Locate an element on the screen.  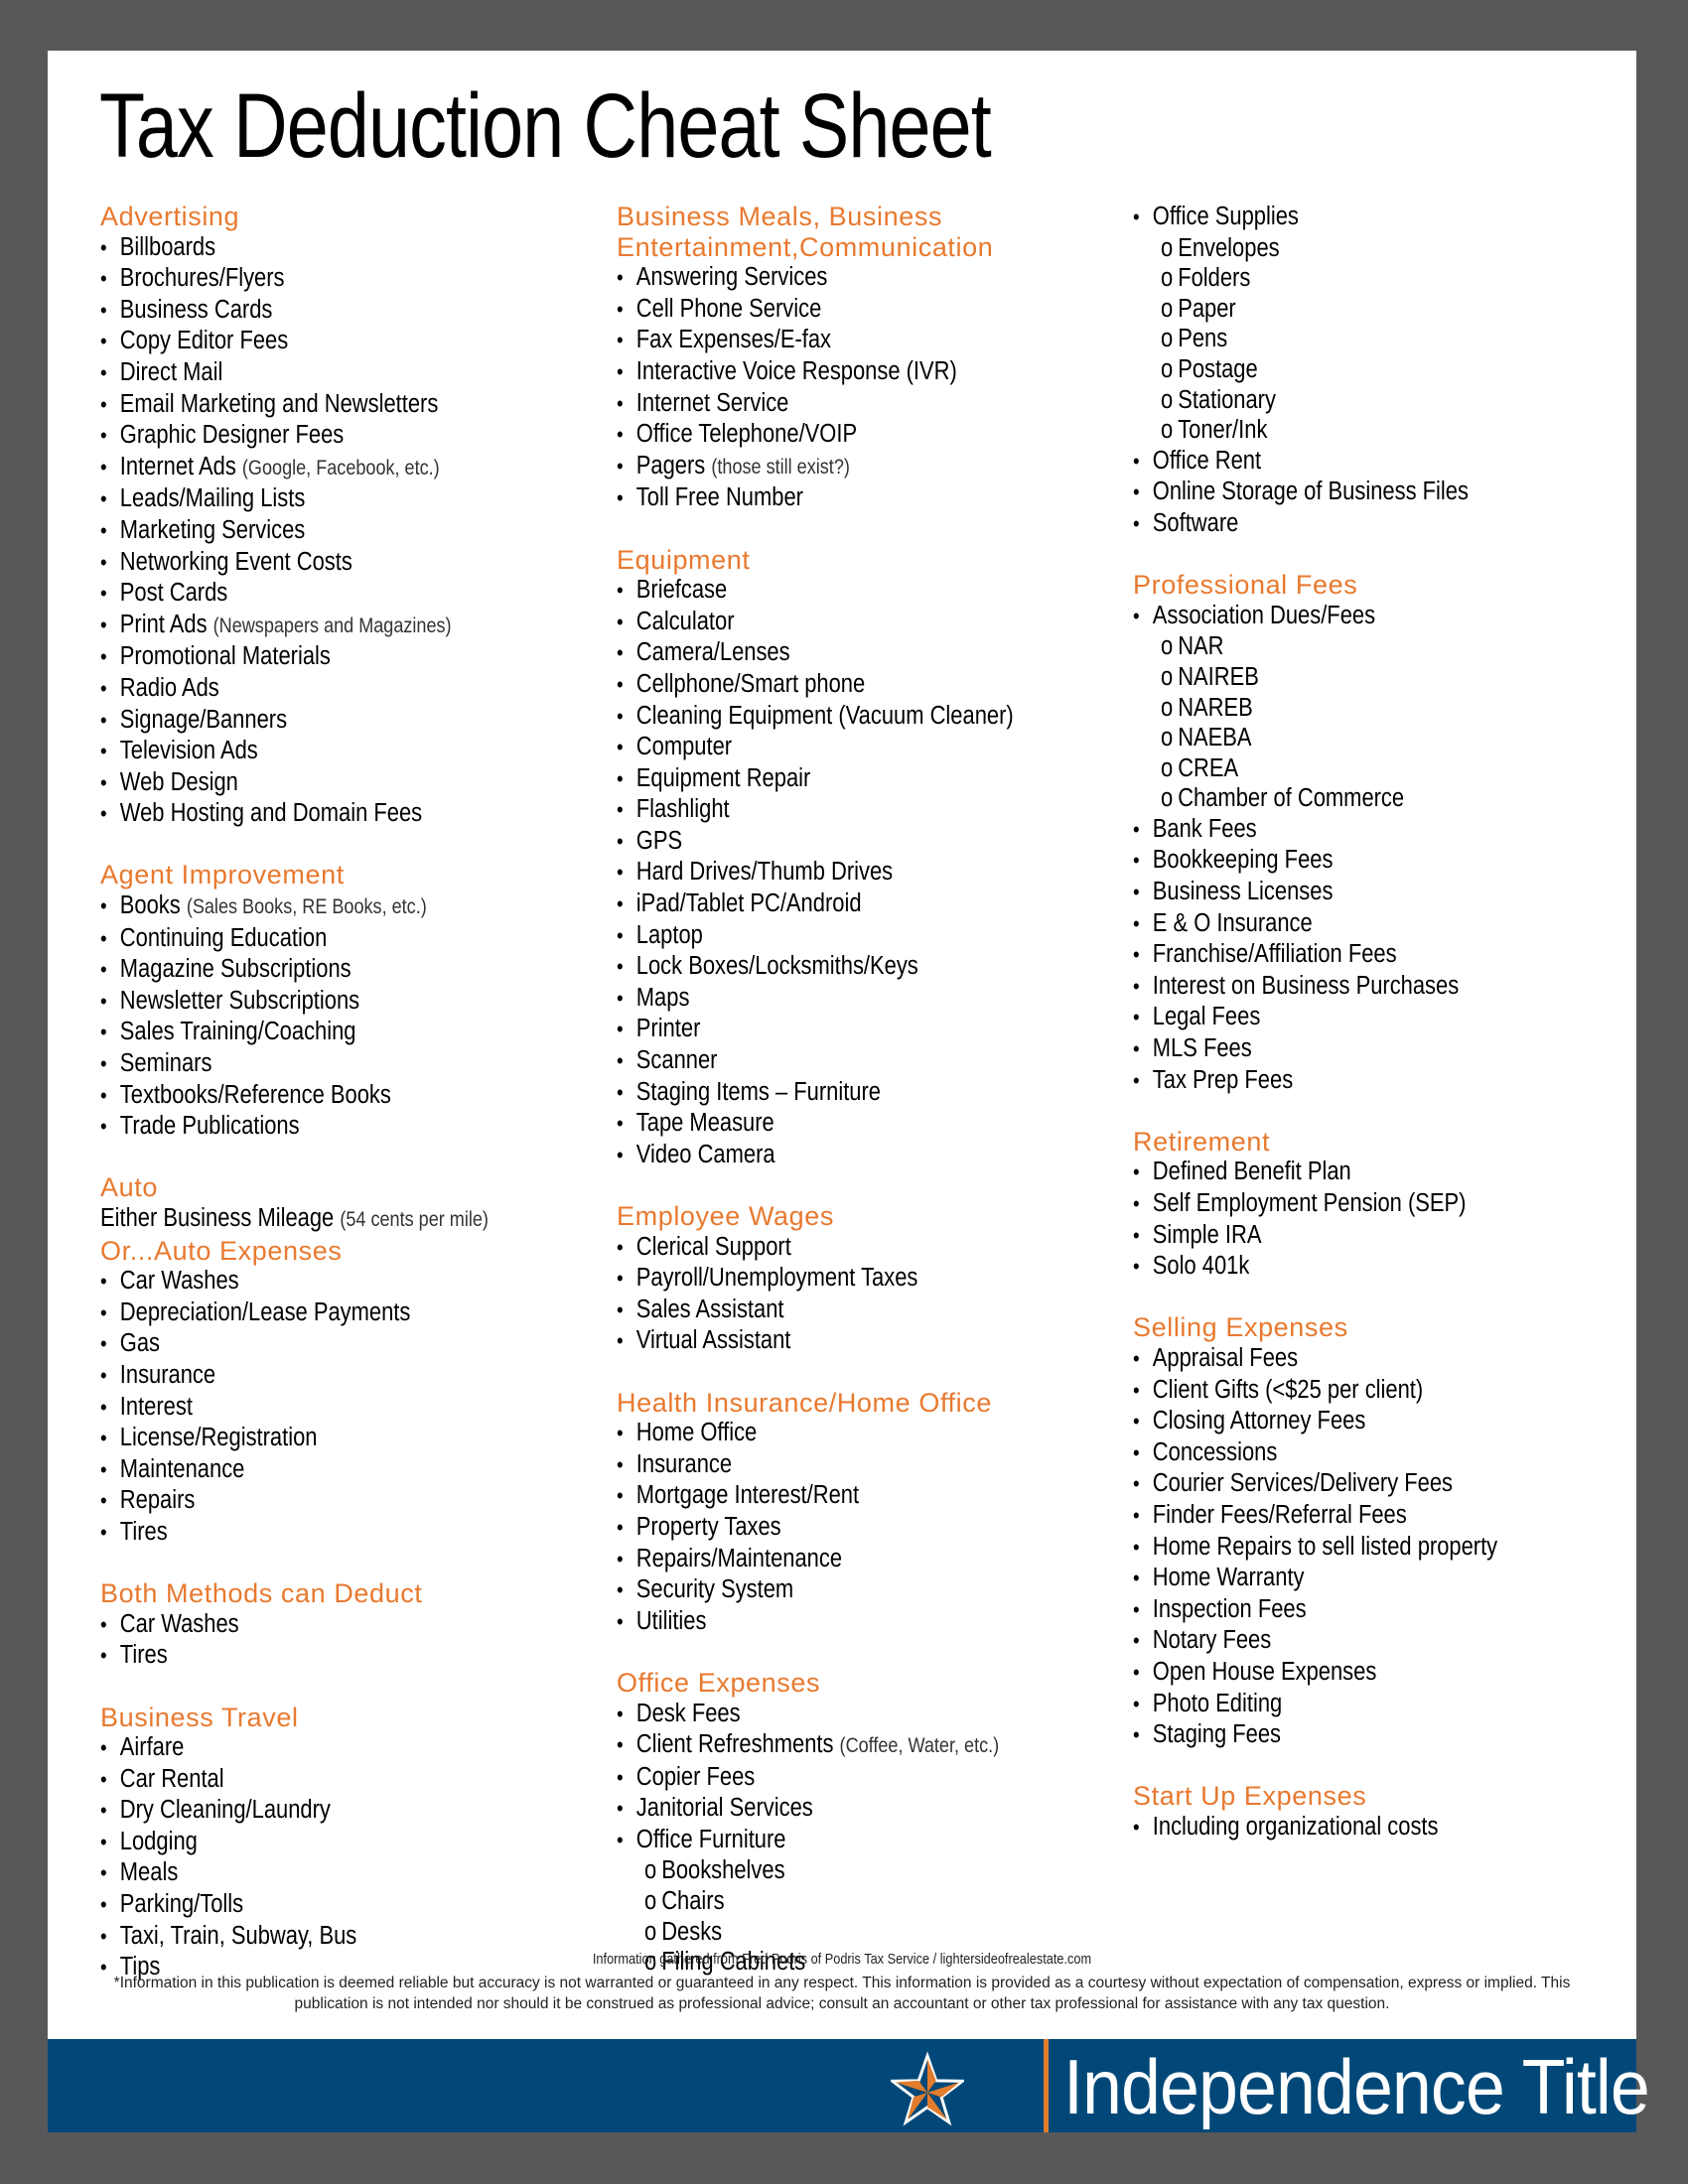
list-item-content: • Gas is located at coordinates (130, 1344).